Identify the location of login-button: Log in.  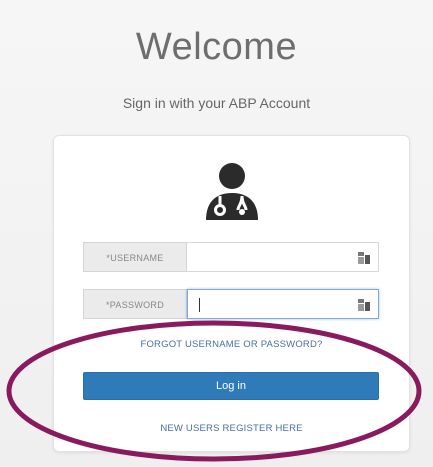
(231, 386).